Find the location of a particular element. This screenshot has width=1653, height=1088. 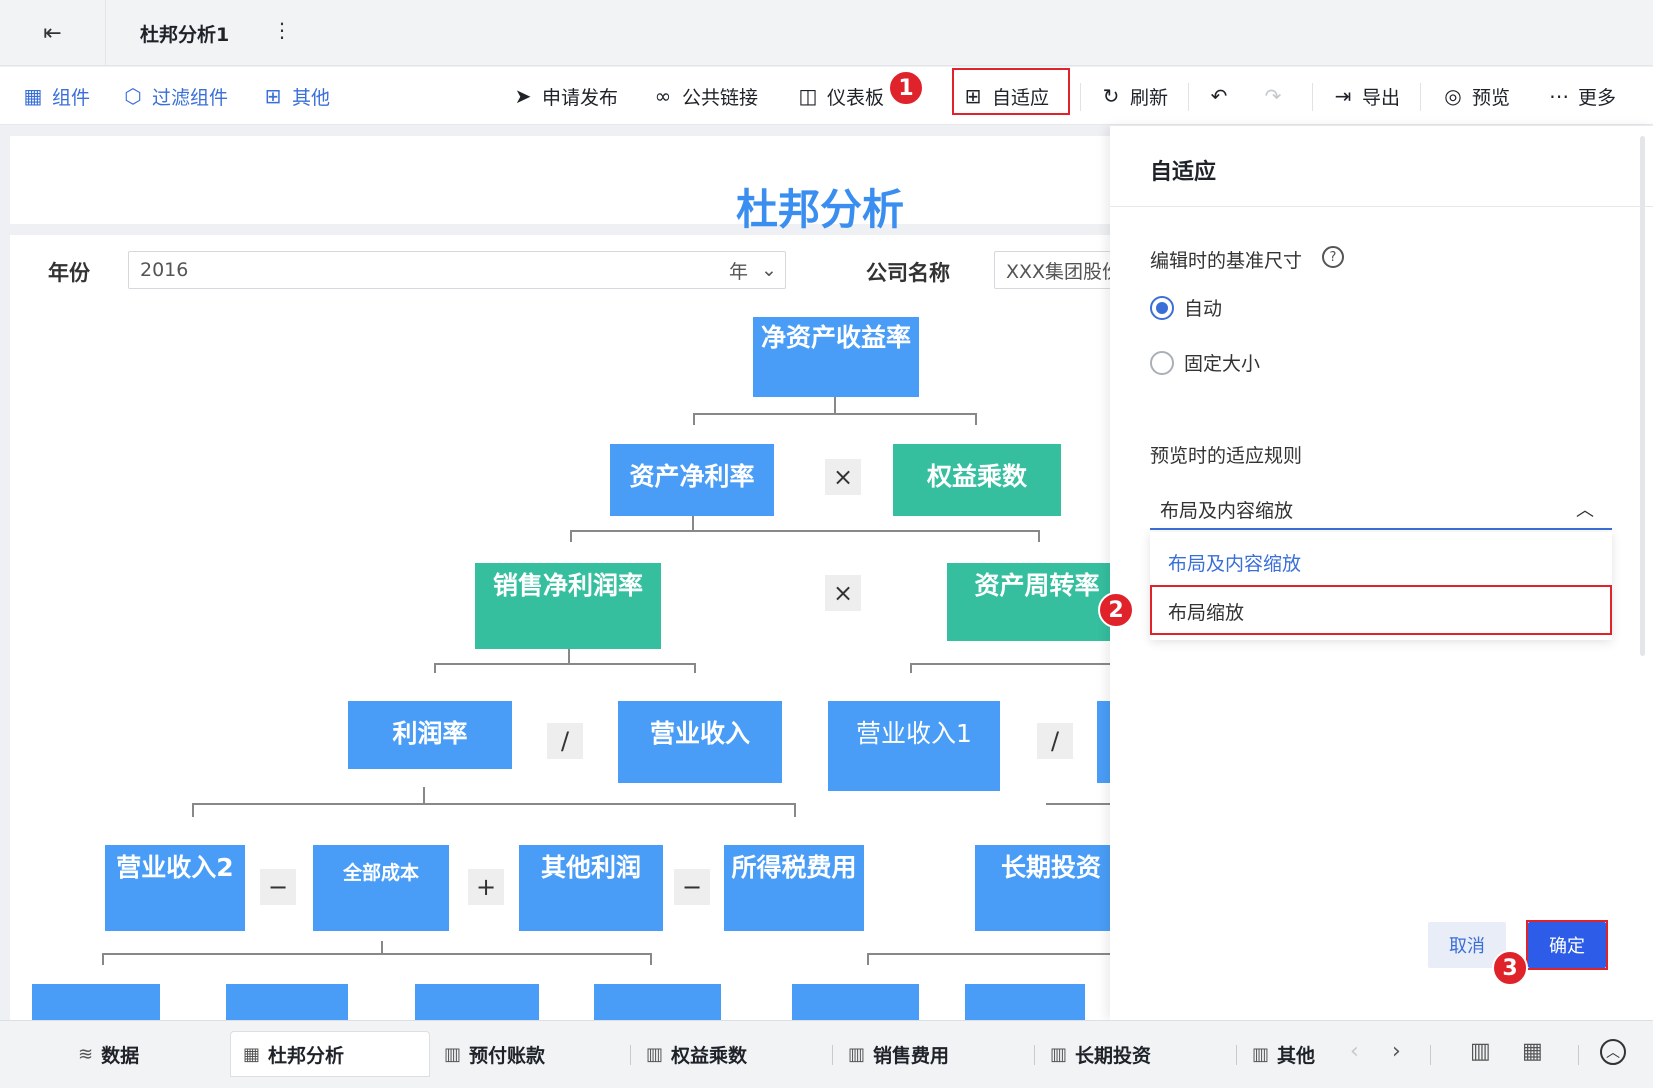

year-select: 2016 年 ⌄ is located at coordinates (457, 270).